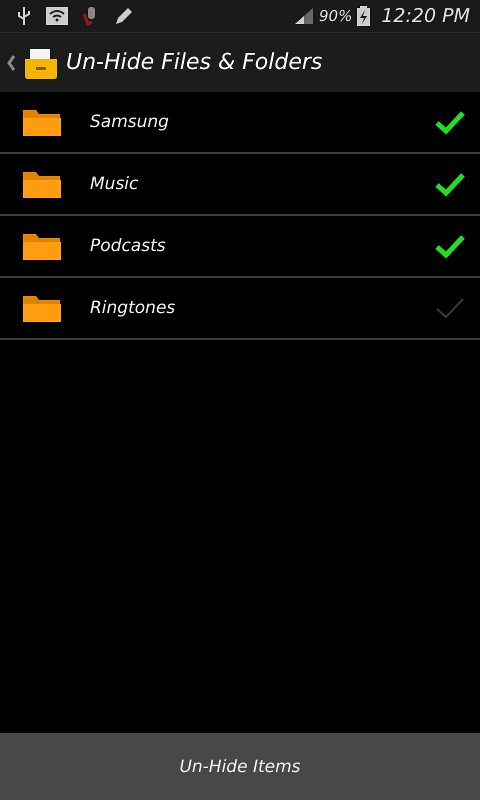 The image size is (480, 800). Describe the element at coordinates (304, 16) in the screenshot. I see `signal-icon` at that location.